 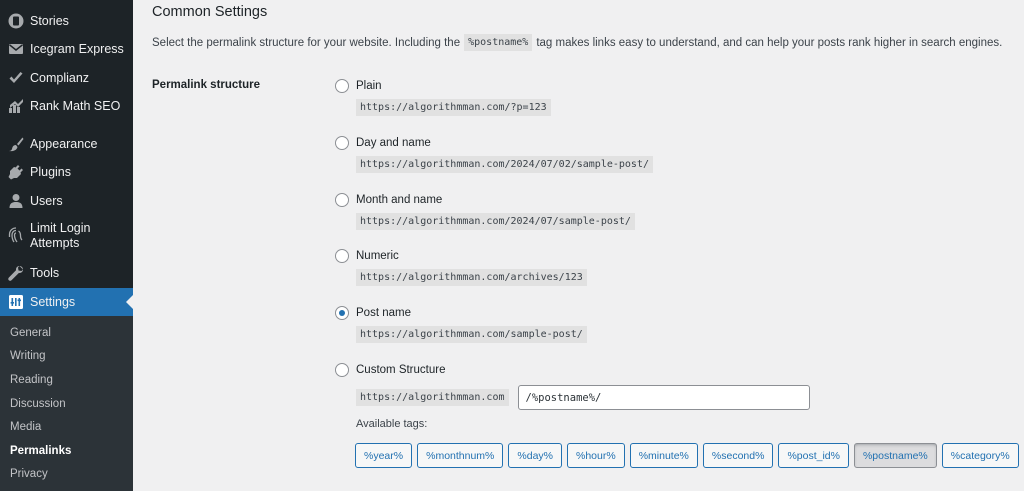 I want to click on menu-label: Settings, so click(x=53, y=302).